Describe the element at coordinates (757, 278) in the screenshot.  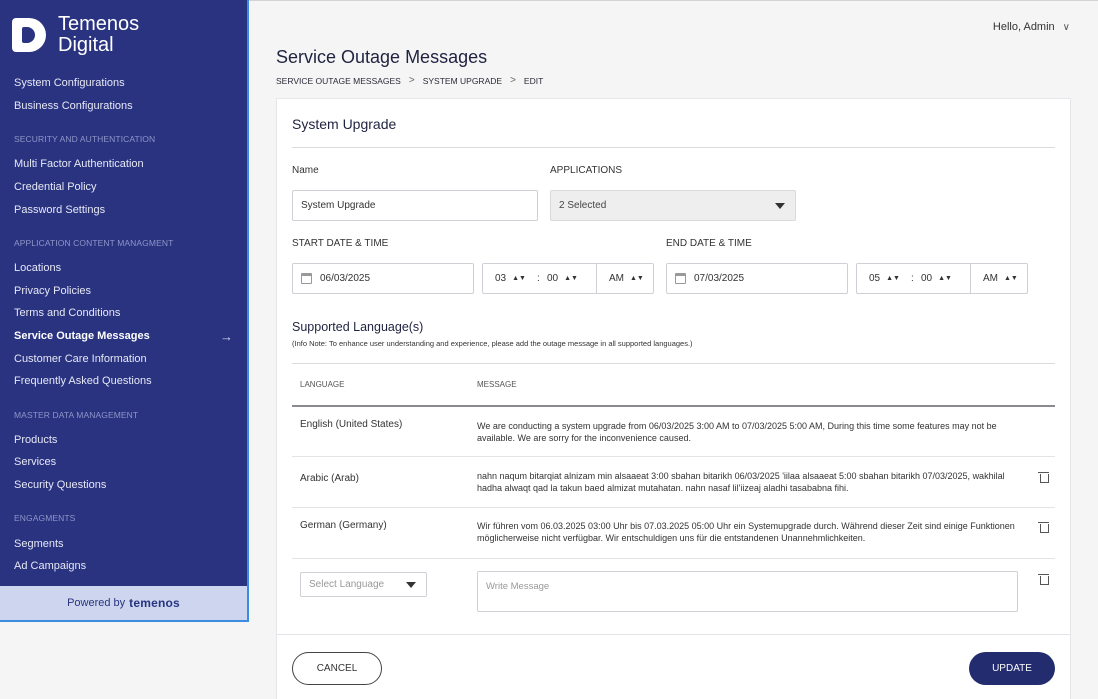
I see `end-date-input: 07/03/2025` at that location.